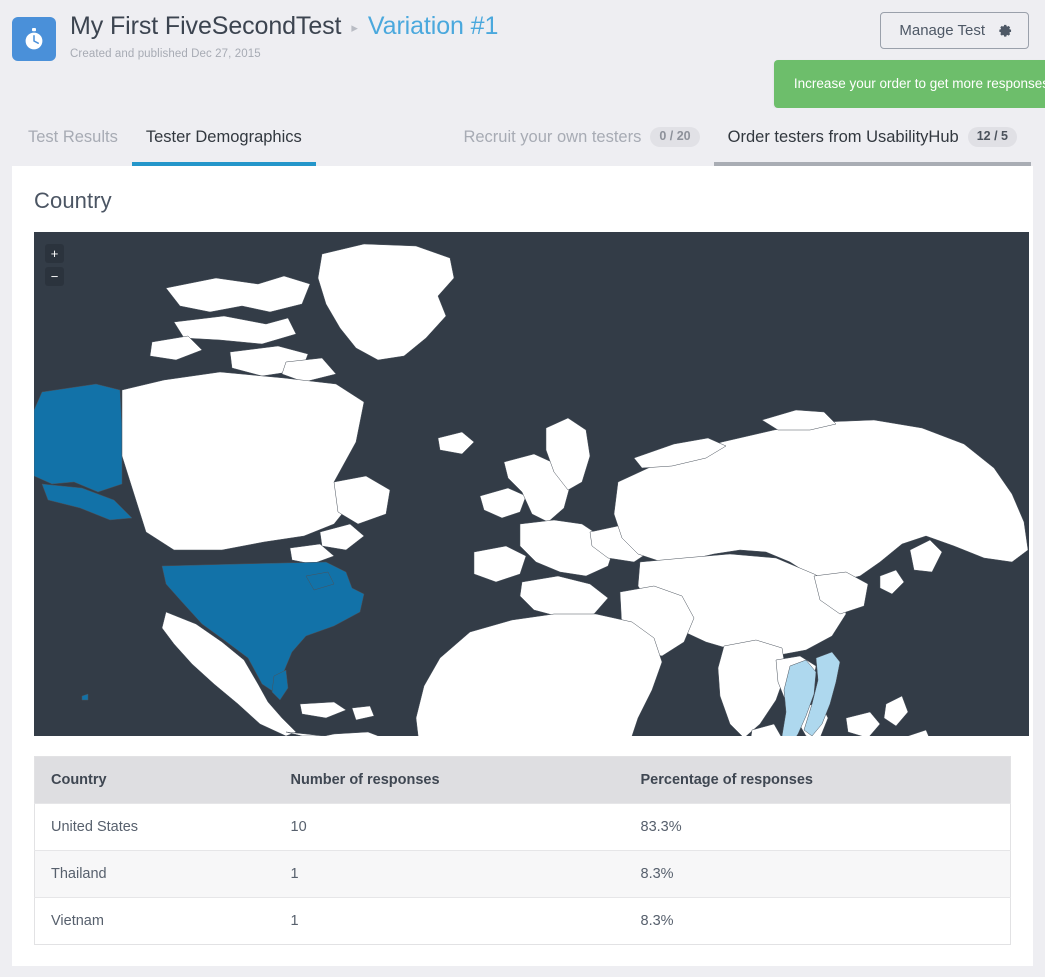 This screenshot has height=977, width=1045. I want to click on cell-country: Thailand, so click(154, 874).